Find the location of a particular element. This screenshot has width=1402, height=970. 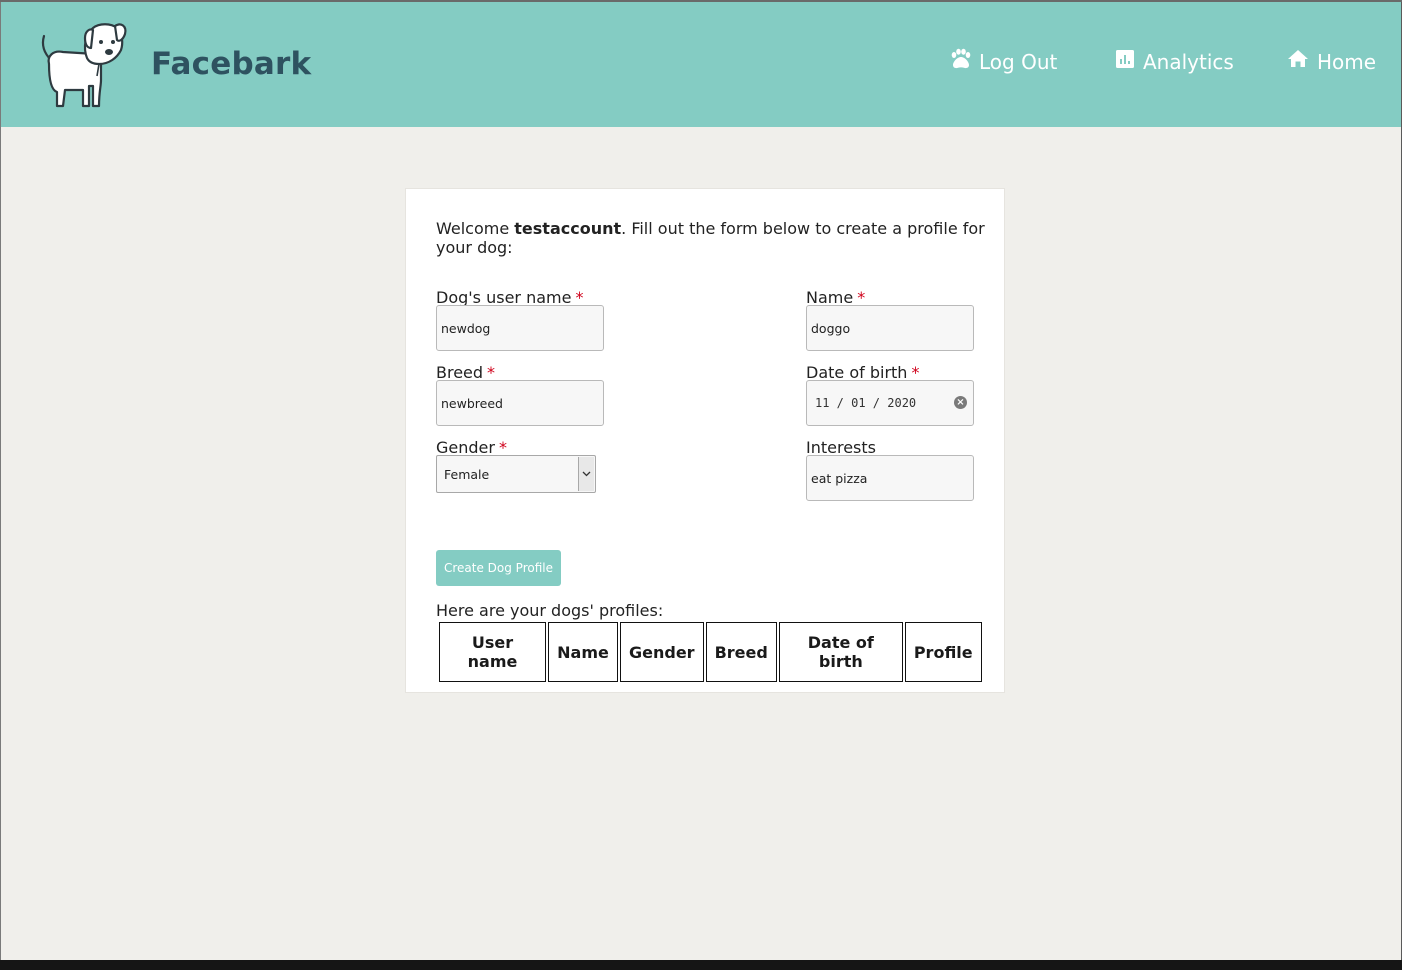

profiles-caption: Here are your dogs' profiles: is located at coordinates (550, 610).